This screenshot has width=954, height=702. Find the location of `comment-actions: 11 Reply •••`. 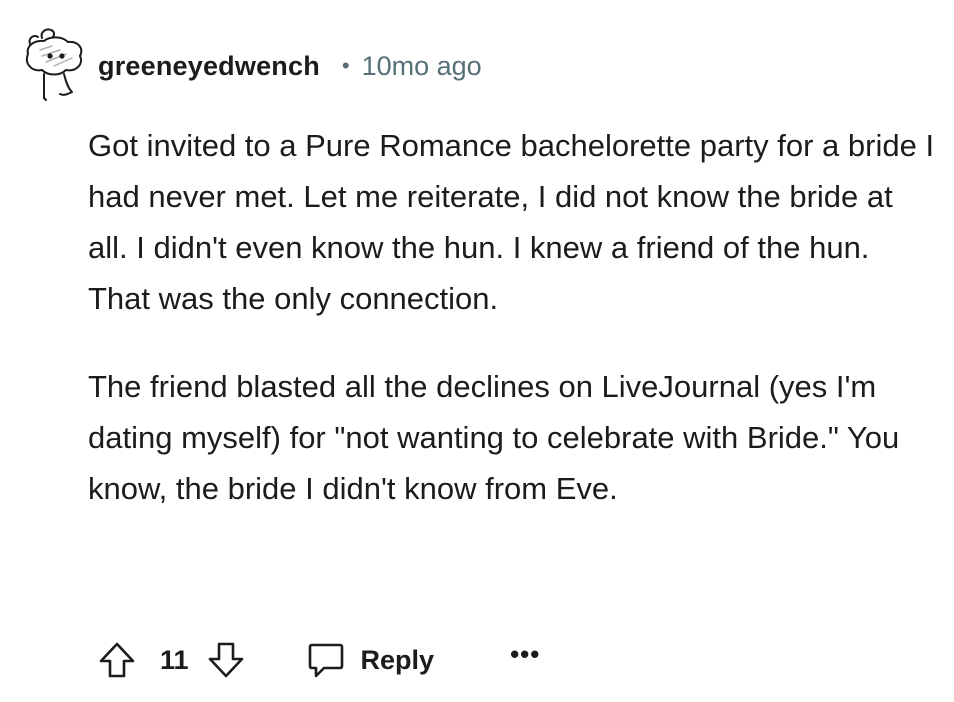

comment-actions: 11 Reply ••• is located at coordinates (318, 660).